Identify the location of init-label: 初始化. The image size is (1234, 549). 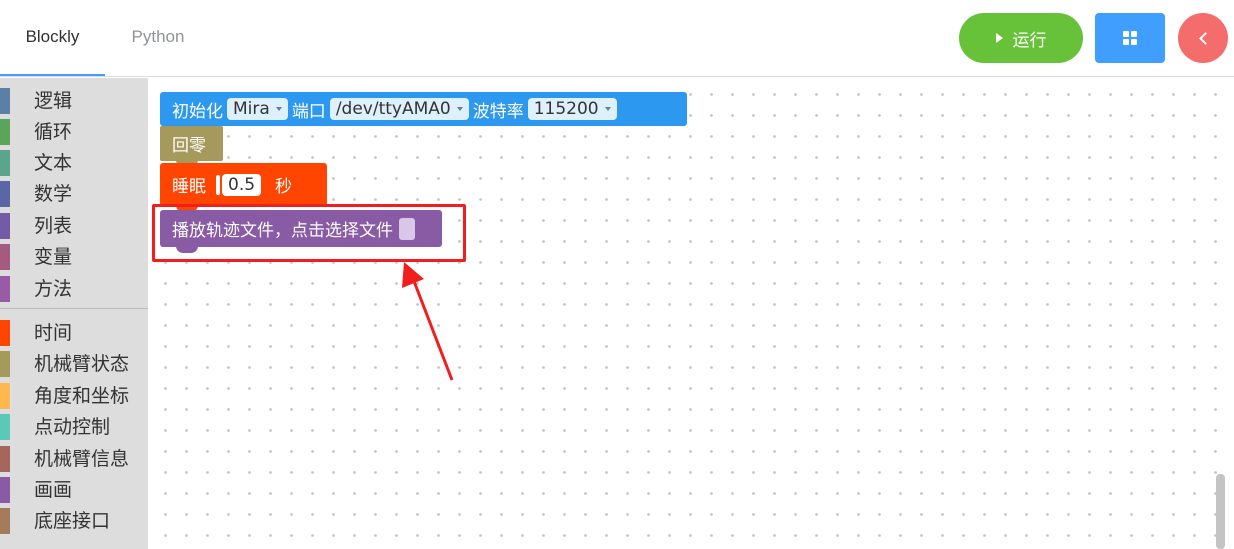
(197, 111).